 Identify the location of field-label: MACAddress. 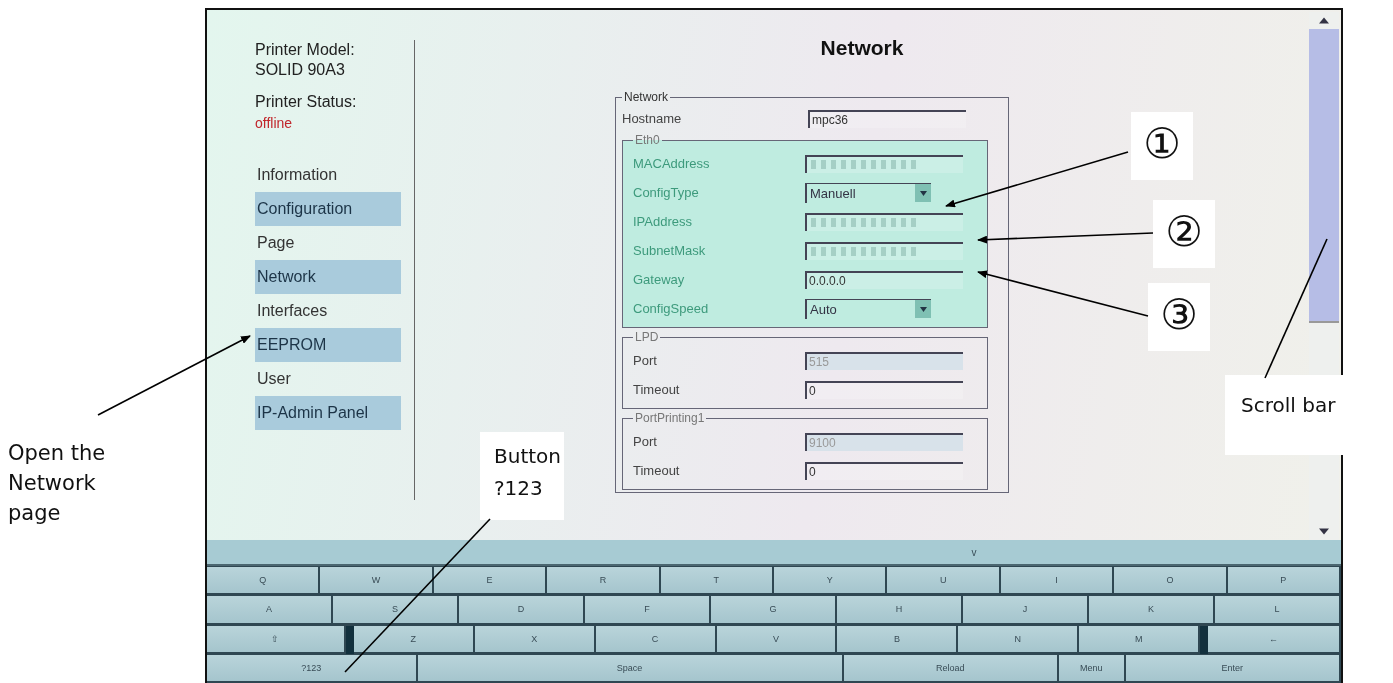
(672, 163).